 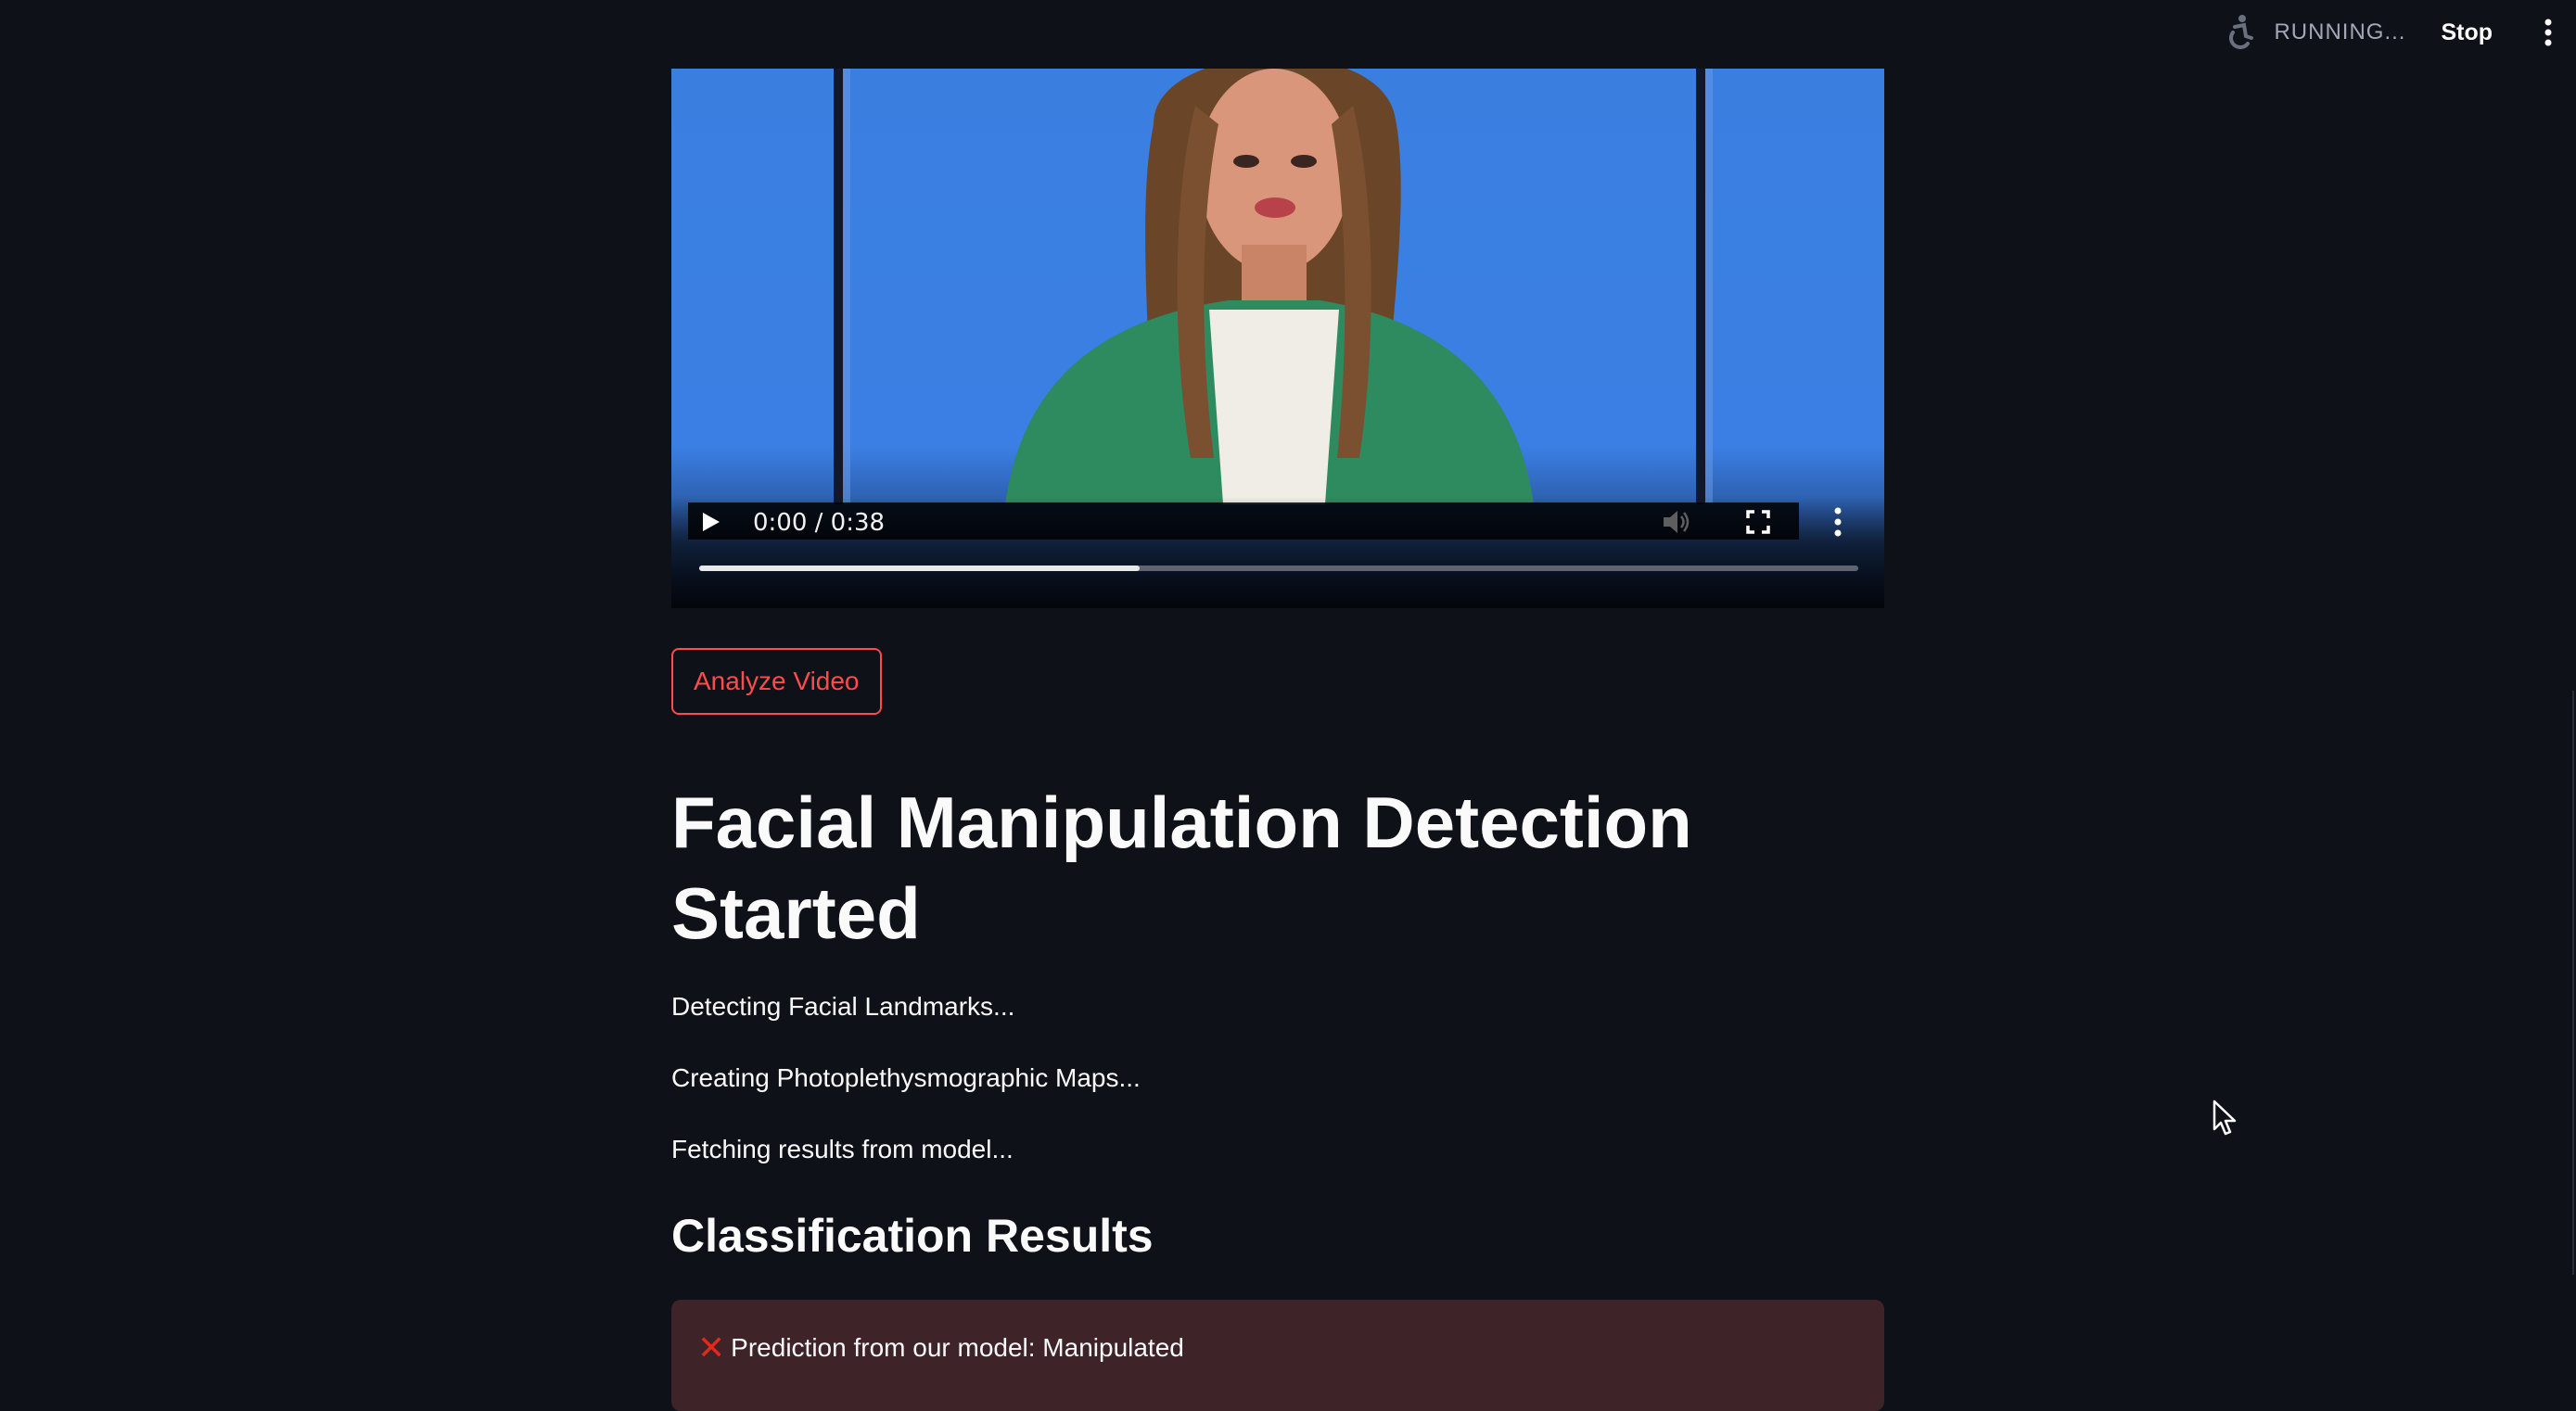 I want to click on analyze-video-button: Analyze Video, so click(x=776, y=681).